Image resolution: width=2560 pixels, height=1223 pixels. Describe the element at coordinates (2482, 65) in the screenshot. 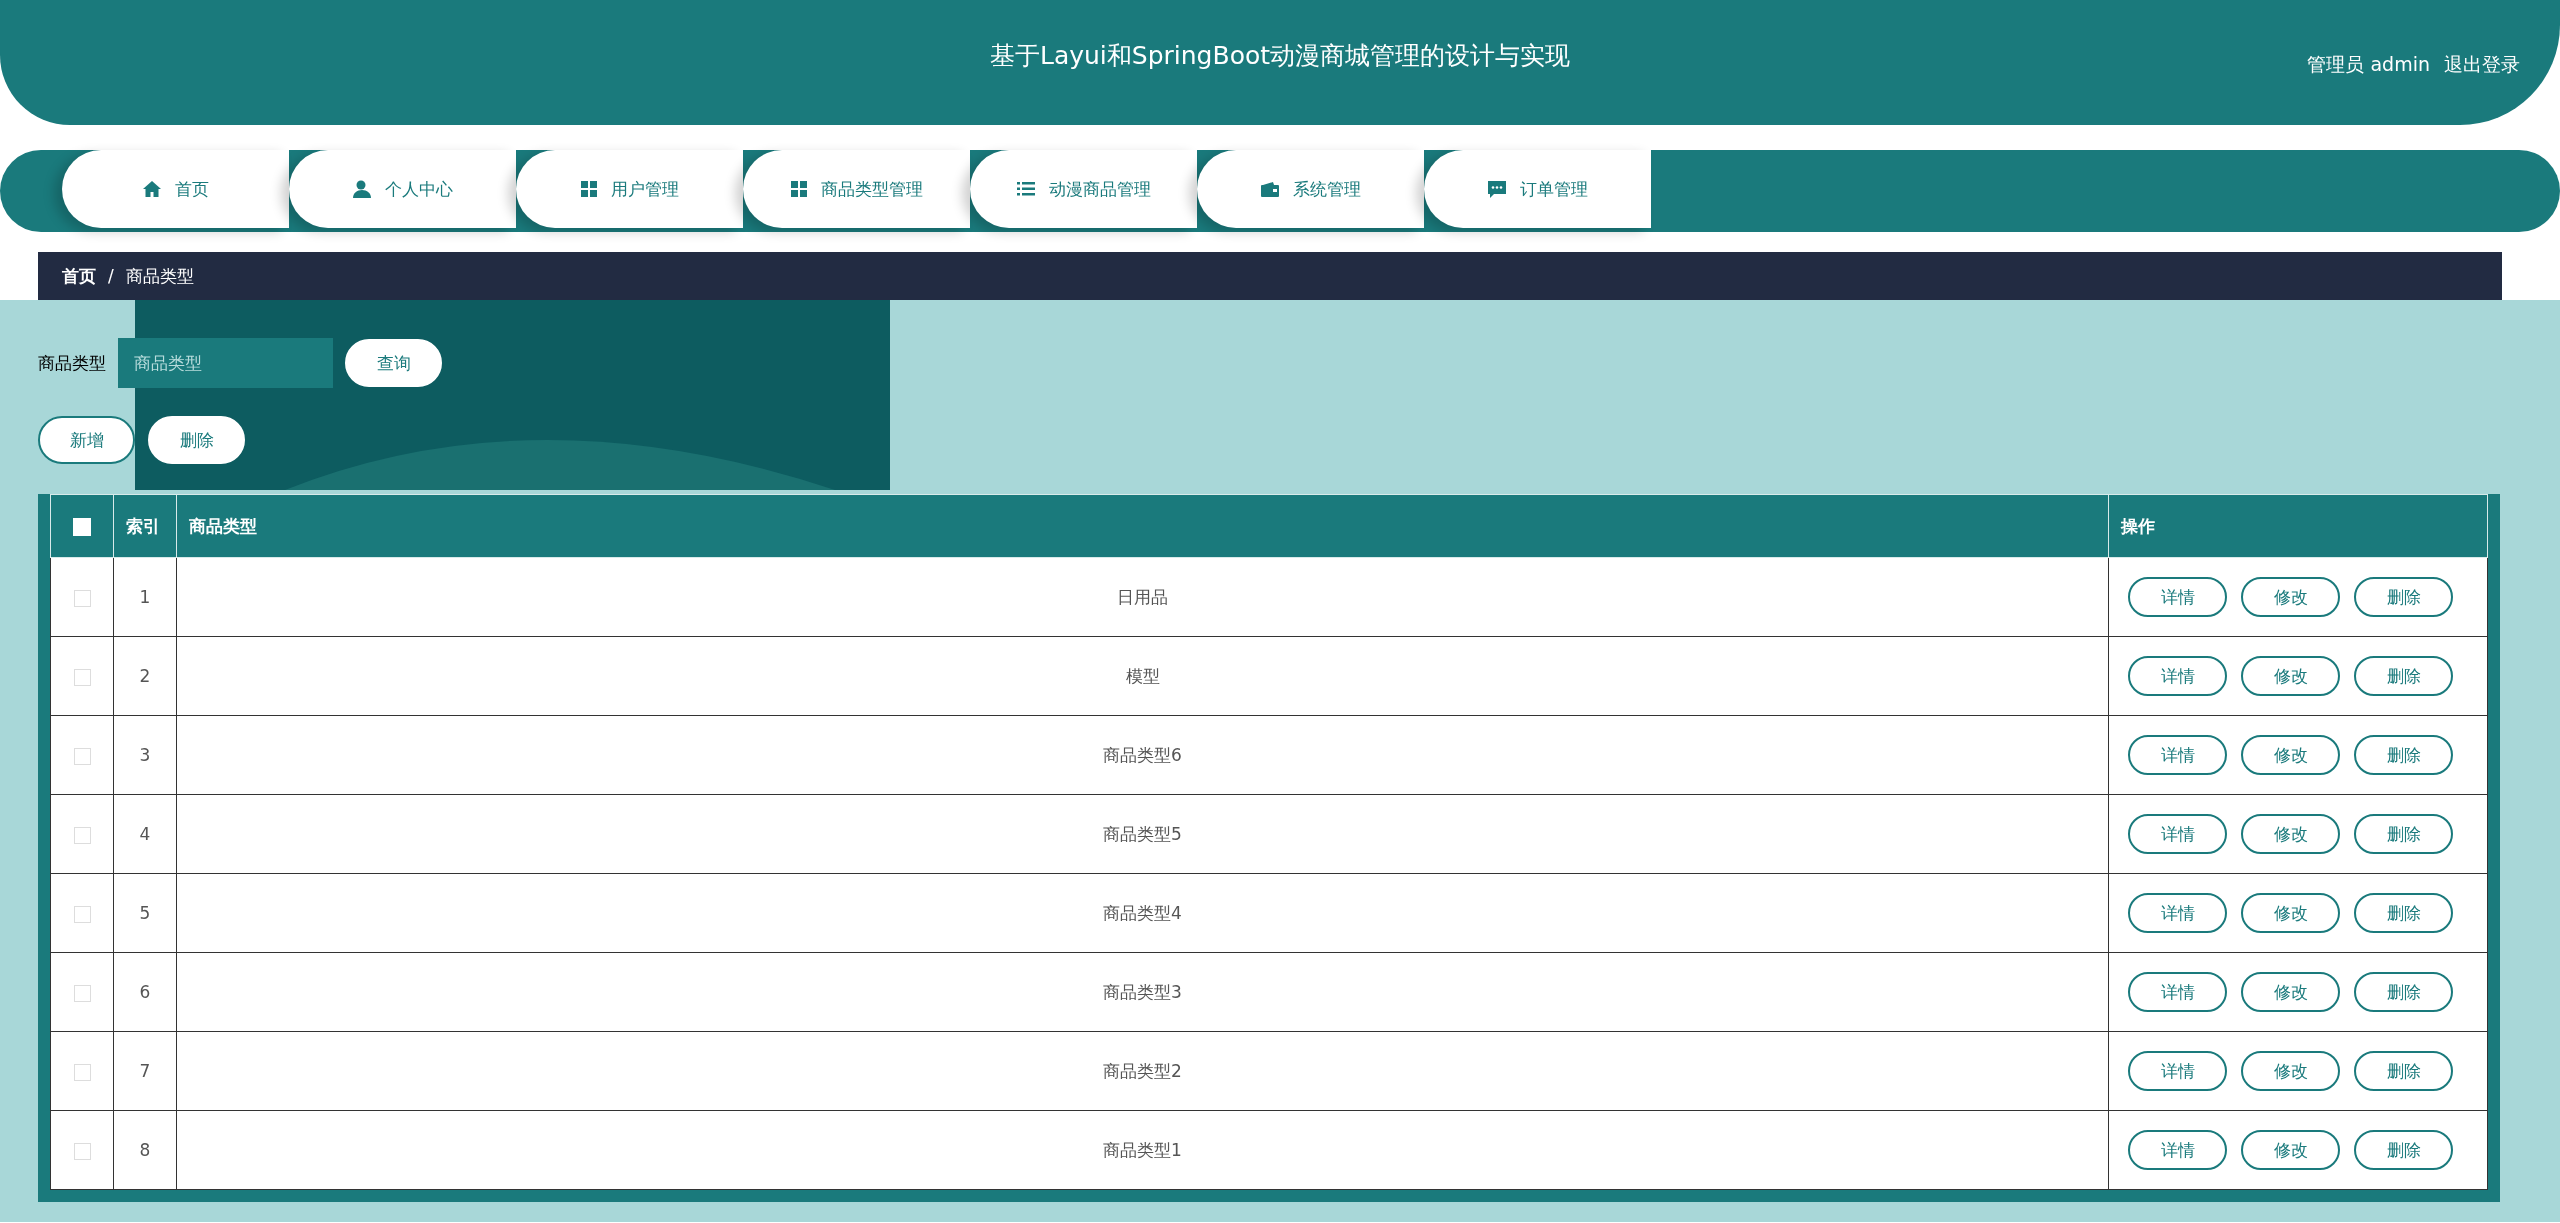

I see `logout-link: 退出登录` at that location.